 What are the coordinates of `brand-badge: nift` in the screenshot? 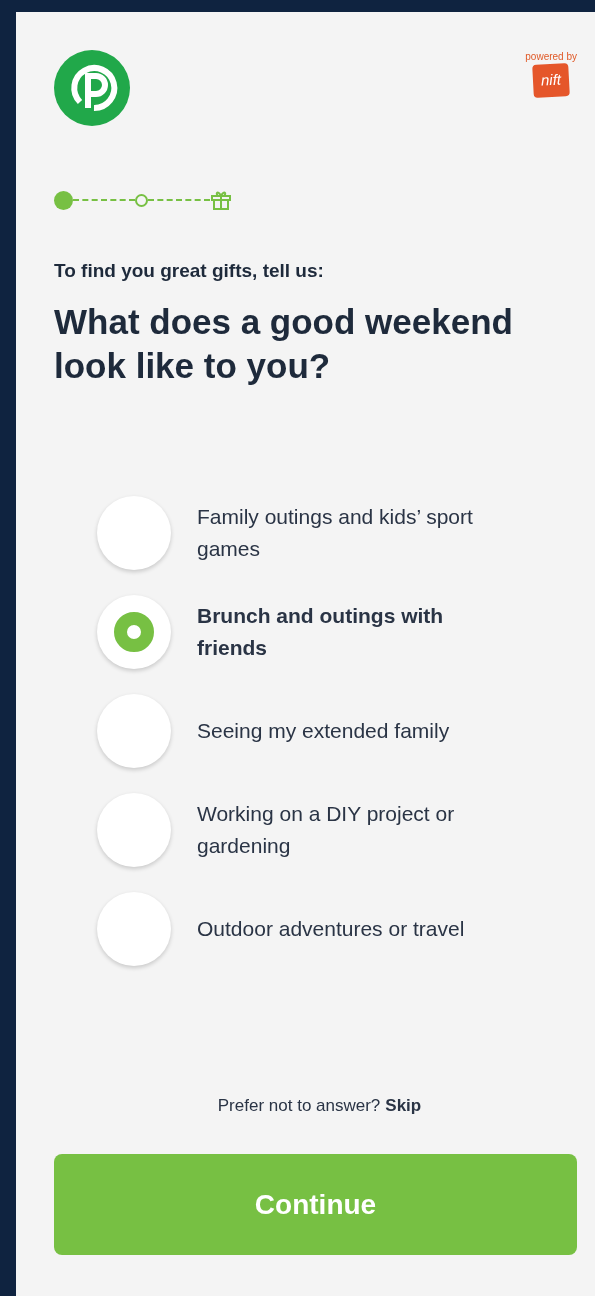 It's located at (551, 80).